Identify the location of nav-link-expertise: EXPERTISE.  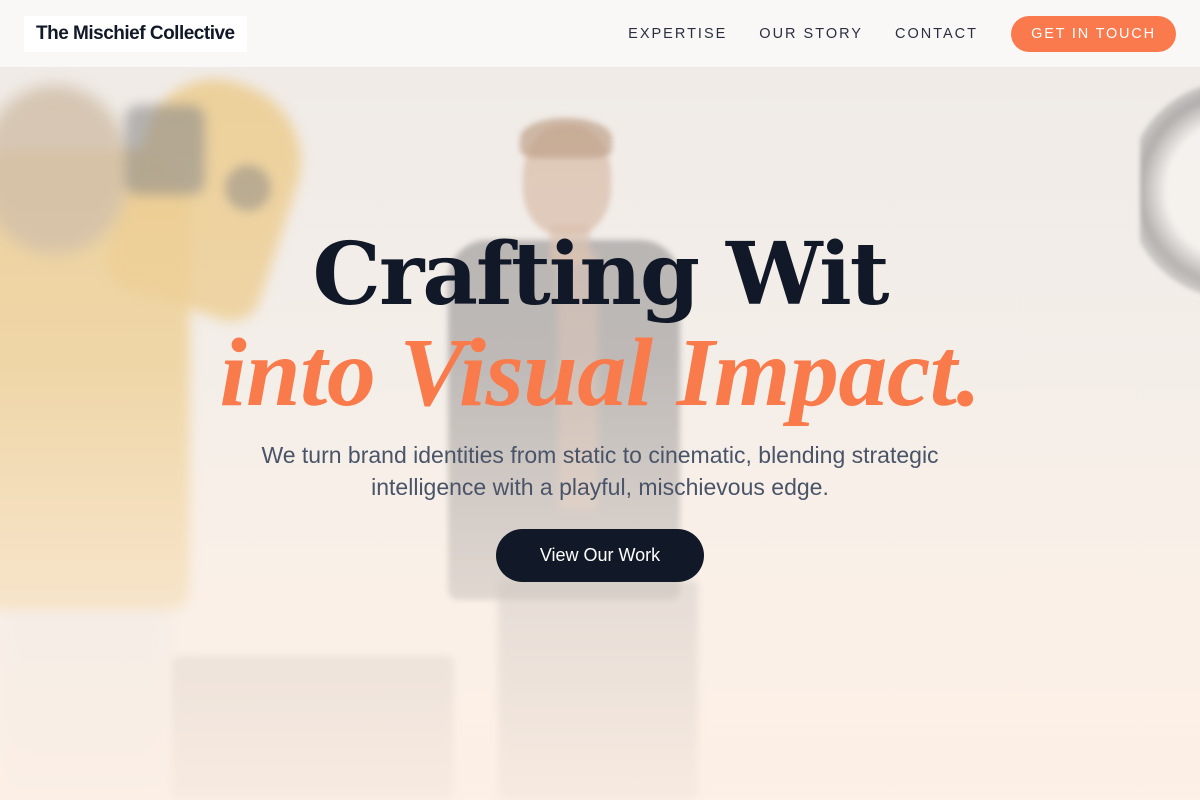
(677, 34).